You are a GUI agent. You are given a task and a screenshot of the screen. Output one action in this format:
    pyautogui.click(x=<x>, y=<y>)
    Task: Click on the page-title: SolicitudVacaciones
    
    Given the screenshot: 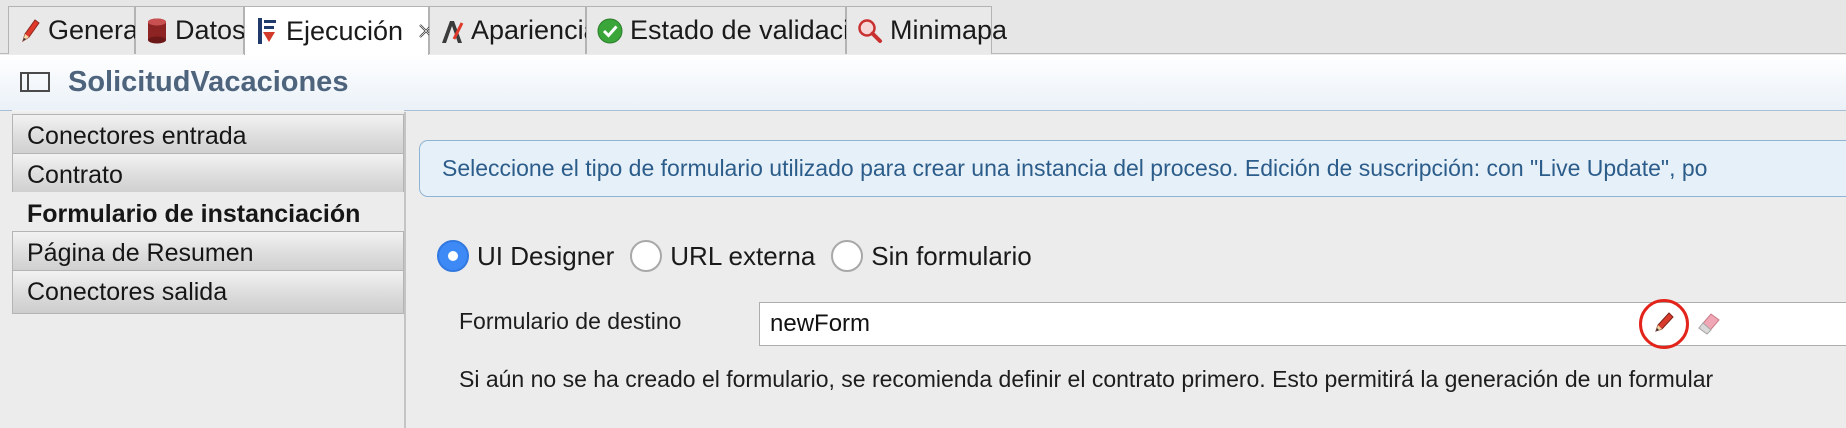 What is the action you would take?
    pyautogui.click(x=208, y=82)
    